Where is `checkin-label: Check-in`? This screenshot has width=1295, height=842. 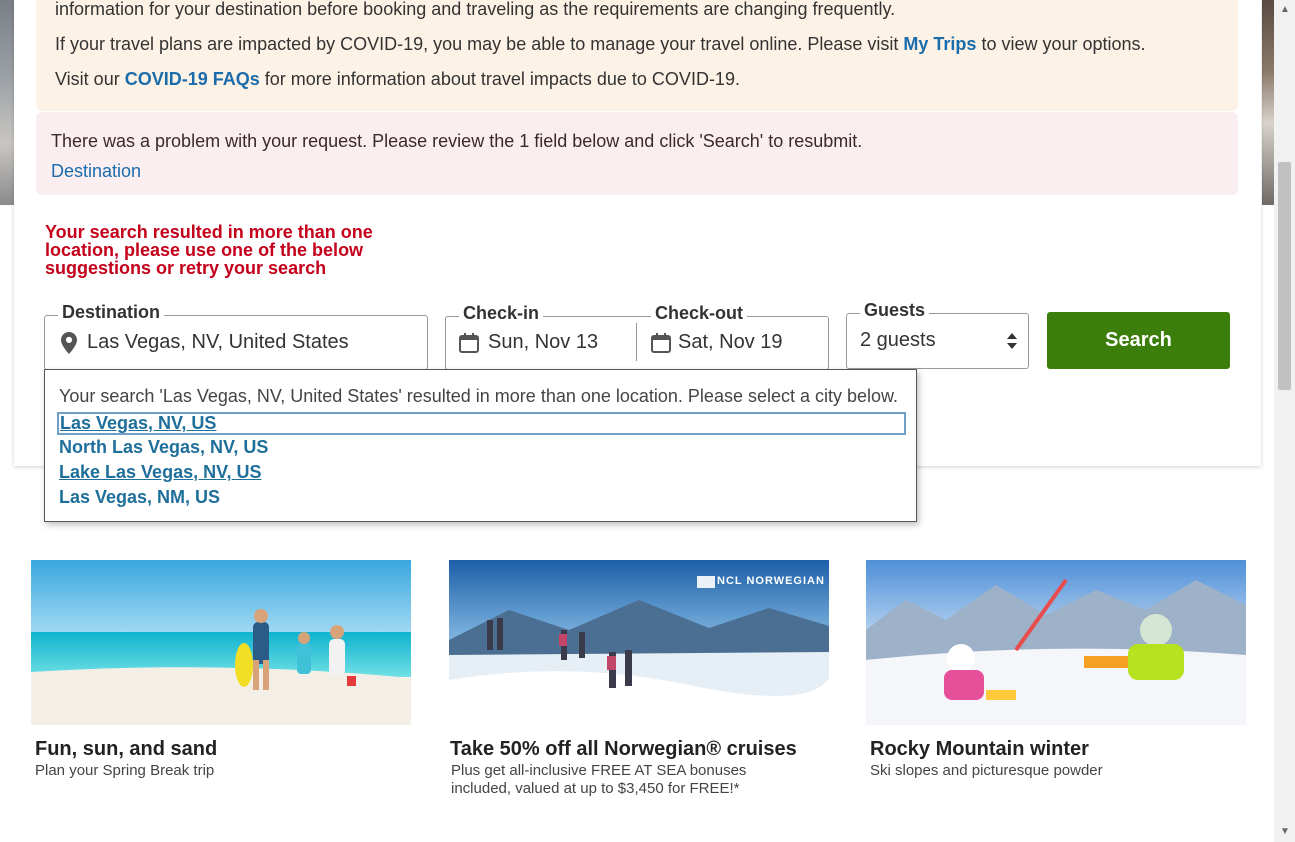 checkin-label: Check-in is located at coordinates (501, 313).